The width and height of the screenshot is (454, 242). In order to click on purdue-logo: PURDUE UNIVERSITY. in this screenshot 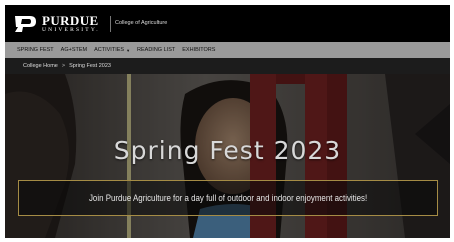, I will do `click(56, 24)`.